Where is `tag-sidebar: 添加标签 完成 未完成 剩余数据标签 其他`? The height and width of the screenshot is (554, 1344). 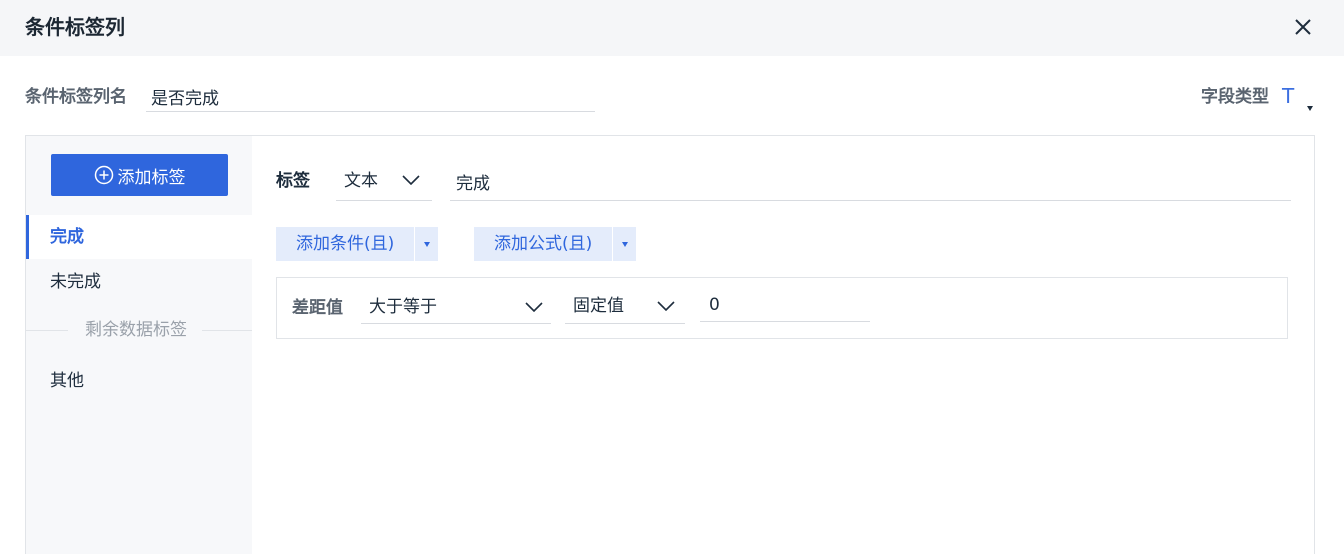 tag-sidebar: 添加标签 完成 未完成 剩余数据标签 其他 is located at coordinates (139, 345).